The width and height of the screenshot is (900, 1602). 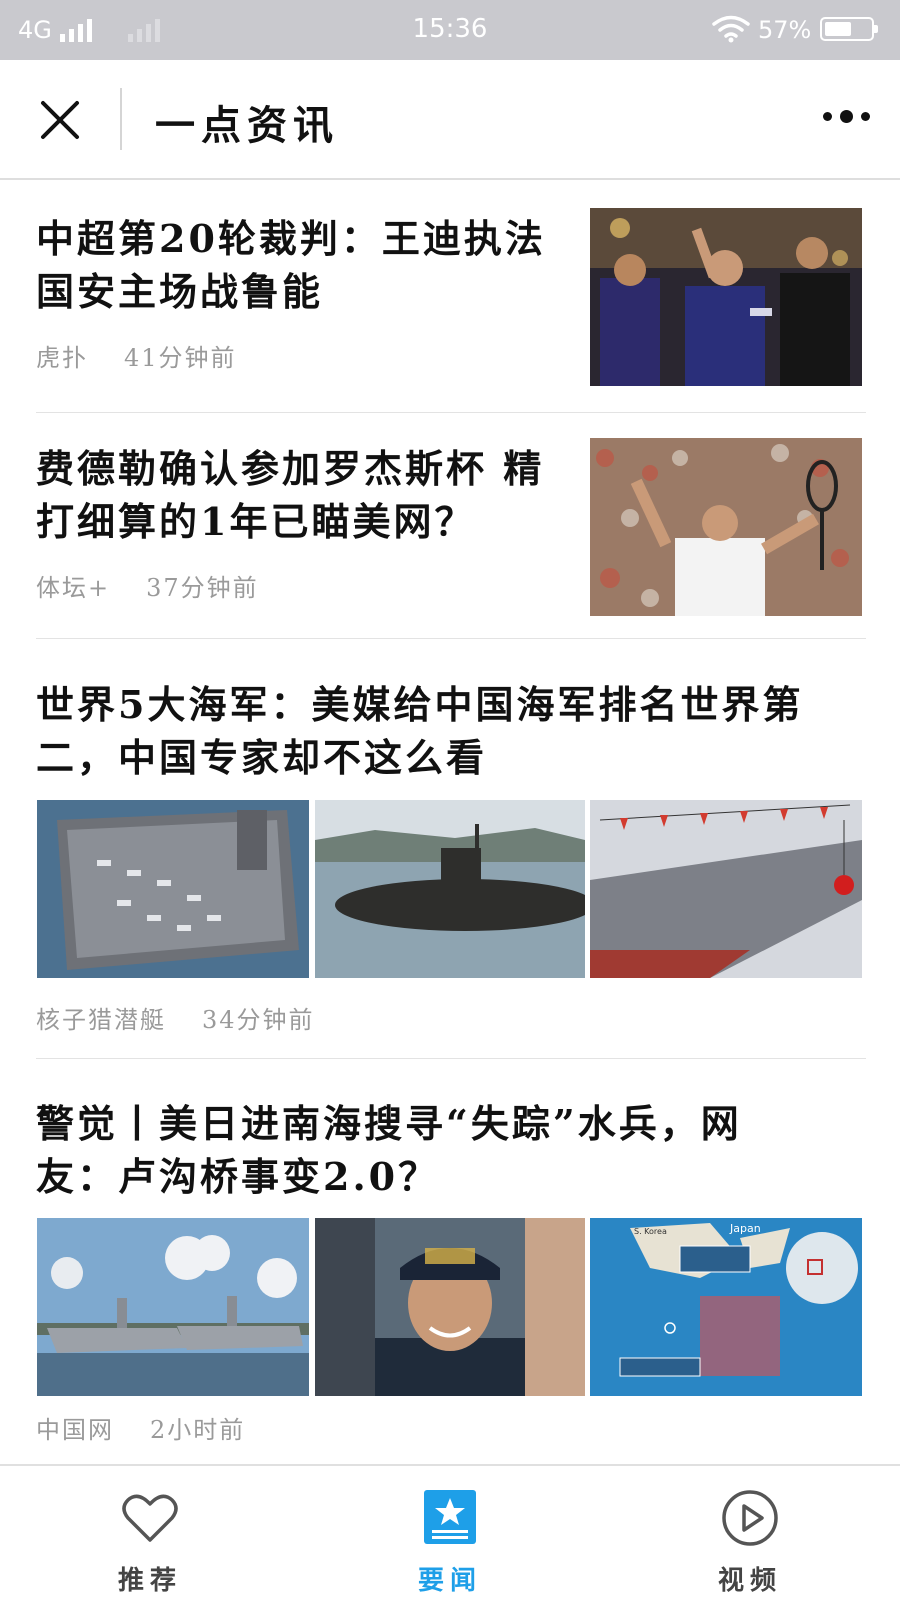 I want to click on status-bar: 4G 15:36 57%, so click(x=450, y=30).